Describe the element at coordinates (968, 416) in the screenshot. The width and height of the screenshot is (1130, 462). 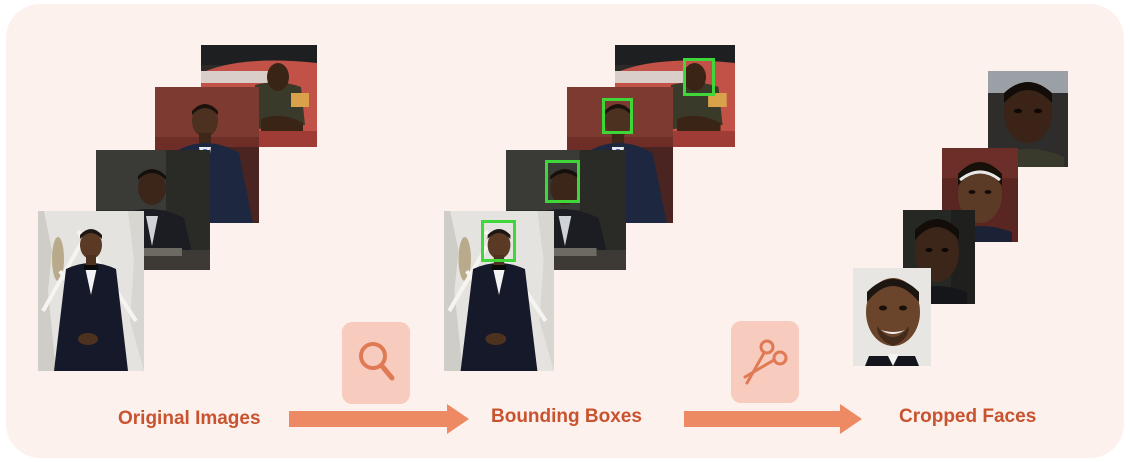
I see `stage-label-cropped-faces: Cropped Faces` at that location.